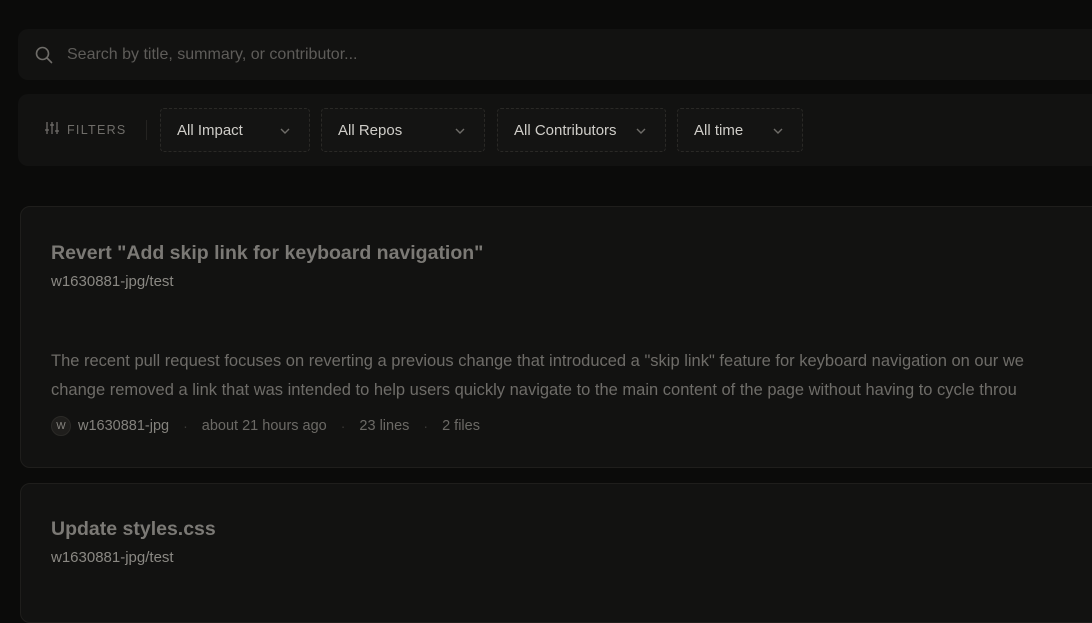 This screenshot has height=623, width=1092. I want to click on impact-filter-select: All Impact, so click(235, 130).